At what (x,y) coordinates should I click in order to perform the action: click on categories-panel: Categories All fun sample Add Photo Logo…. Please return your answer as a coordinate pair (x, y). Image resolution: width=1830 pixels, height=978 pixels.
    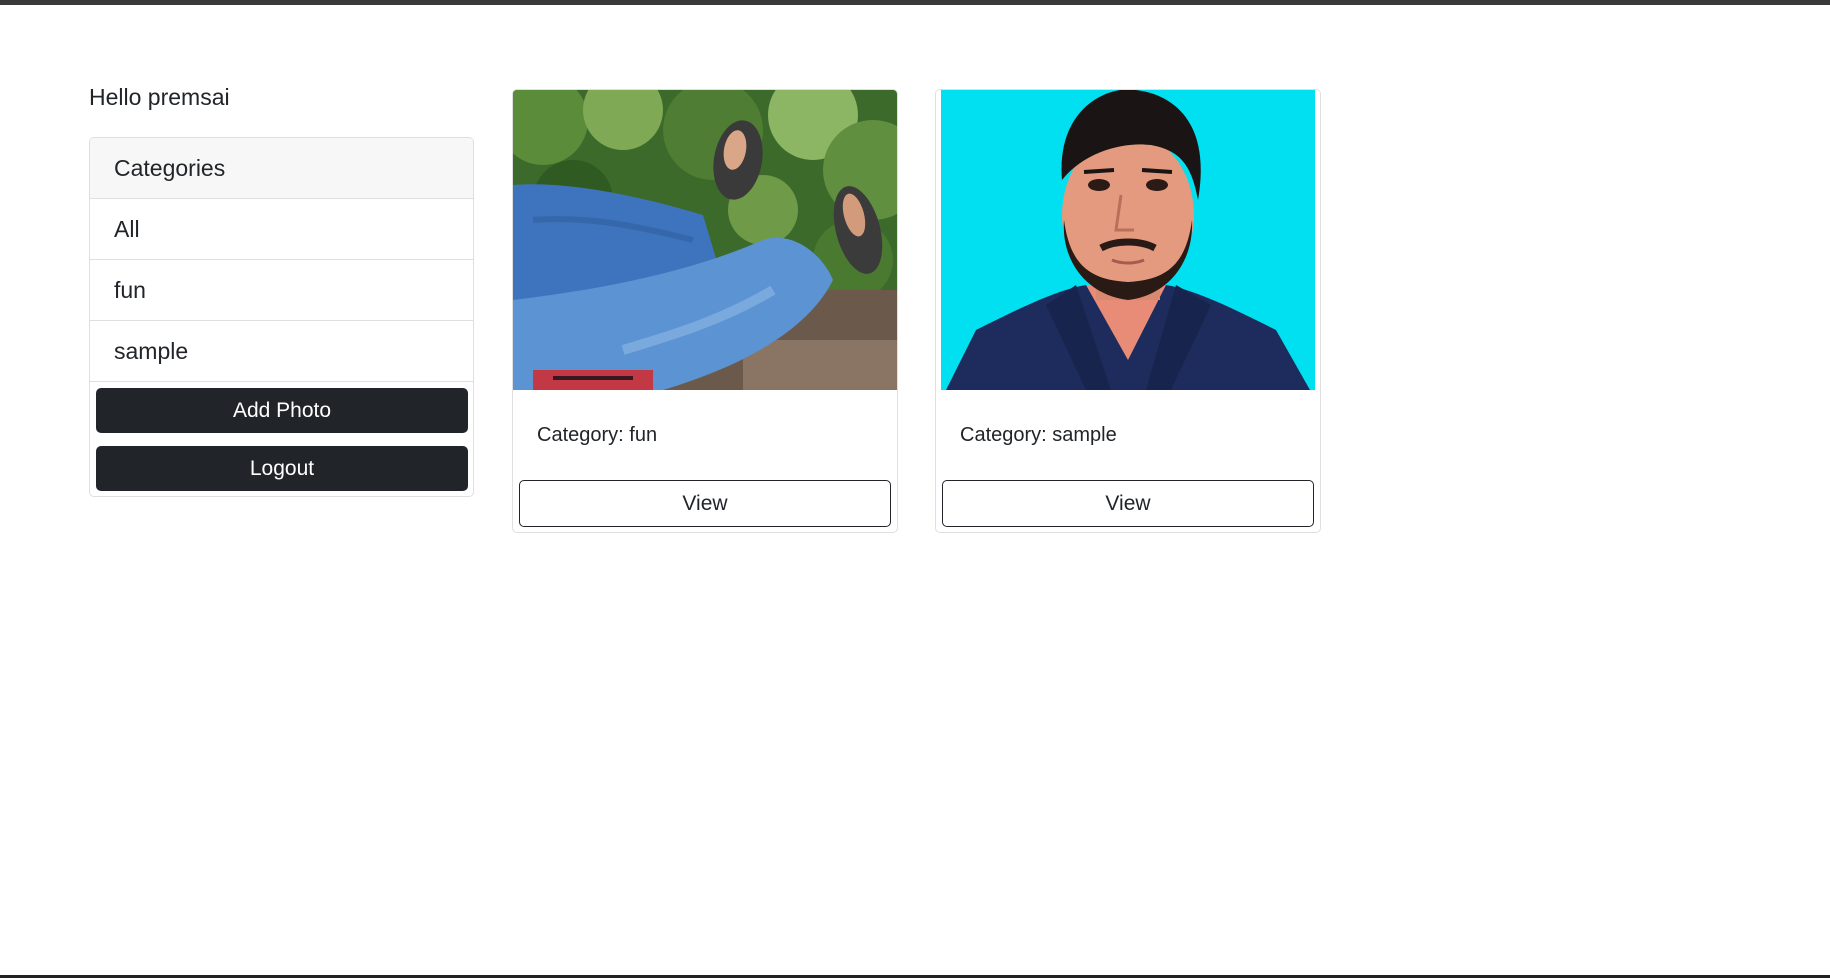
    Looking at the image, I should click on (281, 317).